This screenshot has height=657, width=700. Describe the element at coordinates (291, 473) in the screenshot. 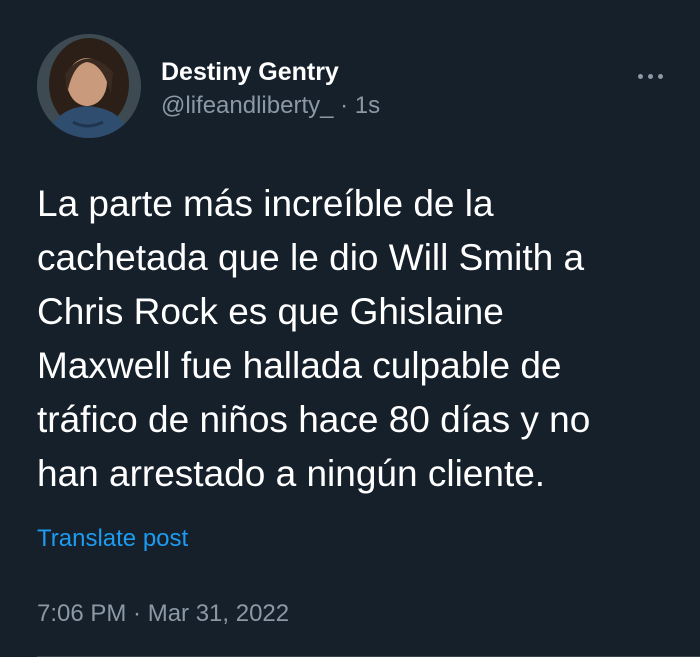

I see `tweet-text-line: han arrestado a ningún cliente.` at that location.